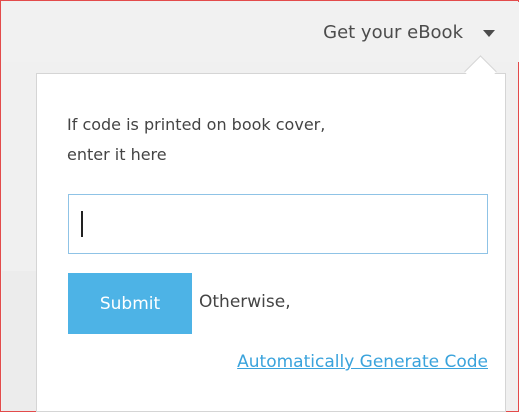 The image size is (519, 412). Describe the element at coordinates (130, 303) in the screenshot. I see `submit-button: Submit` at that location.